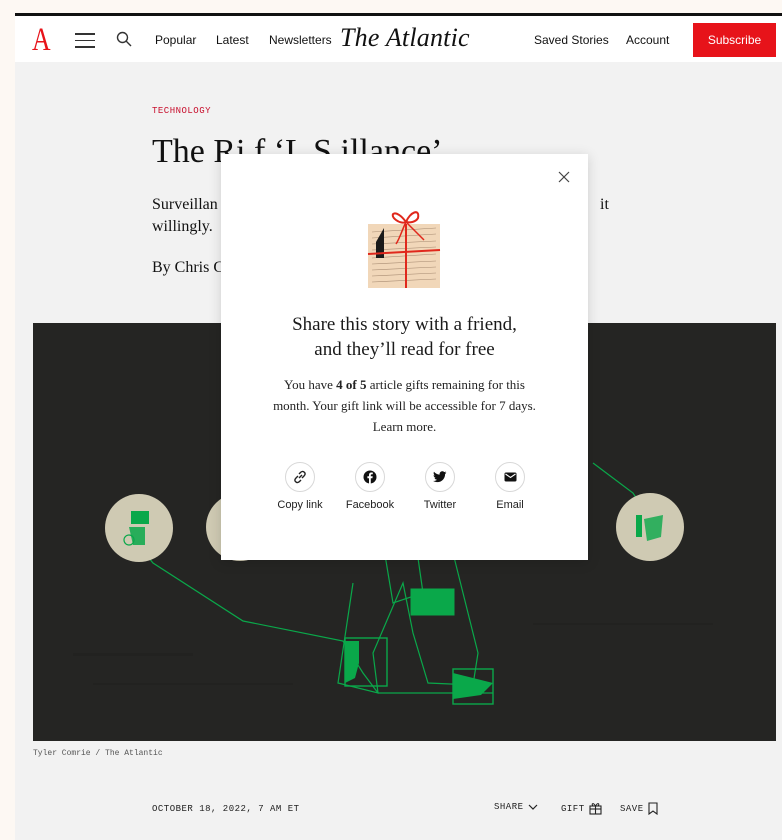  I want to click on copy-link-button: Copy link, so click(300, 486).